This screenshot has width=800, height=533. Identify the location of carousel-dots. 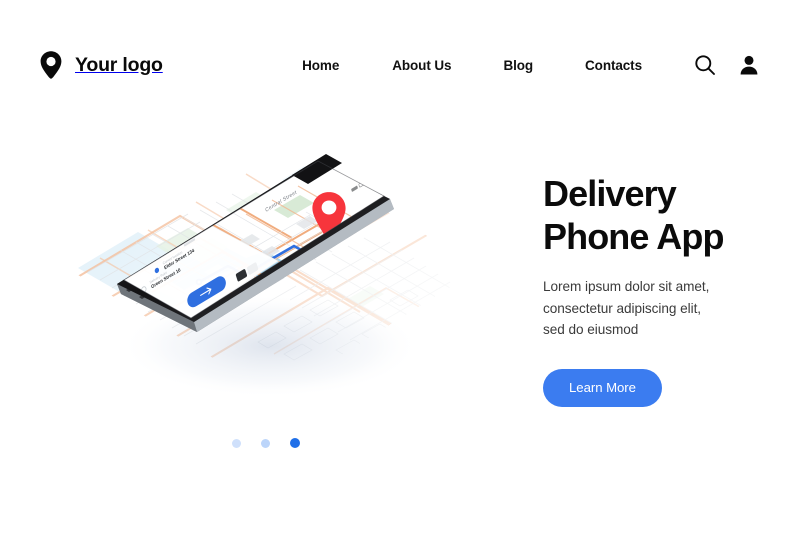
(266, 443).